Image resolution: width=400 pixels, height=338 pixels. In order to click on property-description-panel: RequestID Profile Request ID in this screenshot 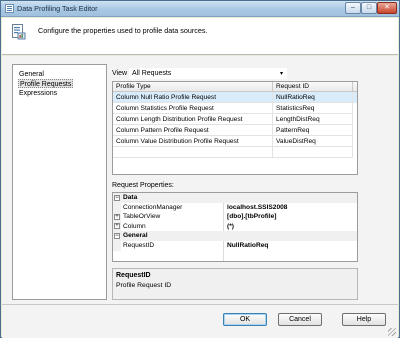, I will do `click(235, 284)`.